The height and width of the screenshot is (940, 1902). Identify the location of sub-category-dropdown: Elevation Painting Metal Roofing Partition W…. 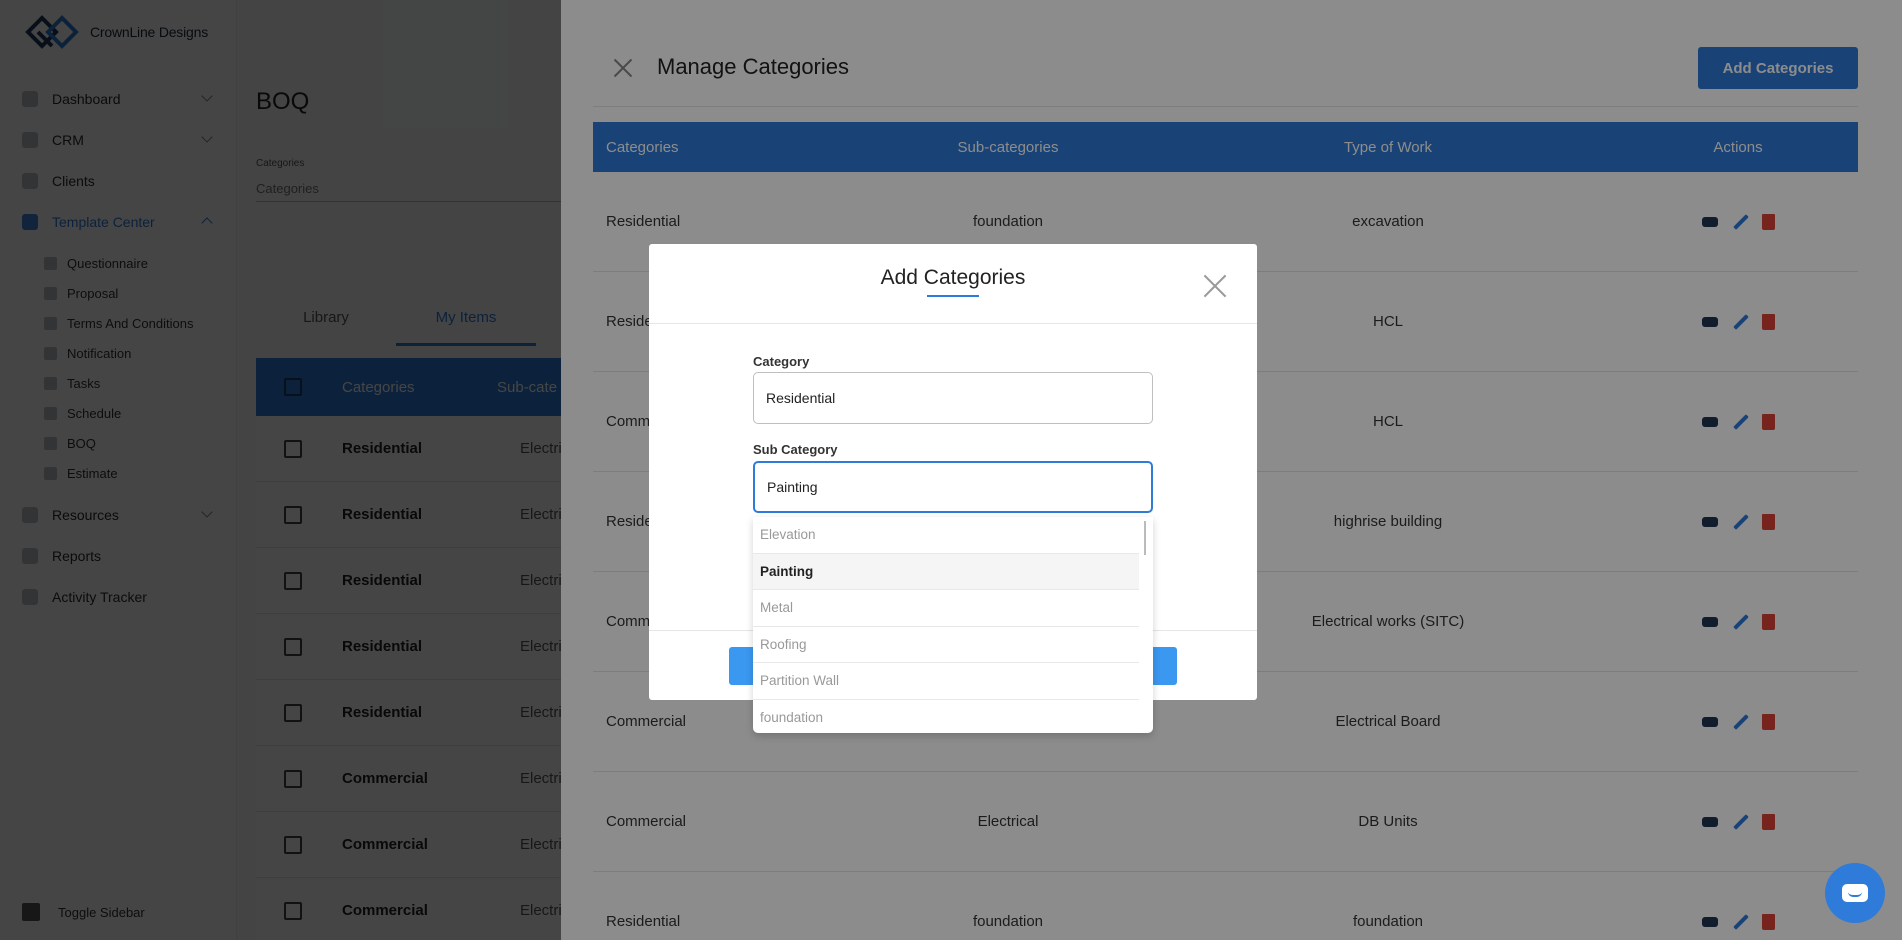
(953, 625).